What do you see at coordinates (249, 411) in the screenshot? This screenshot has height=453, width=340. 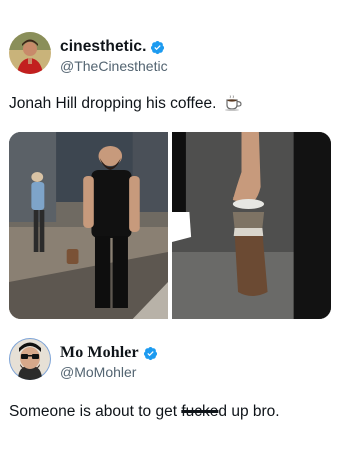 I see `tweet-text-after: d up bro.` at bounding box center [249, 411].